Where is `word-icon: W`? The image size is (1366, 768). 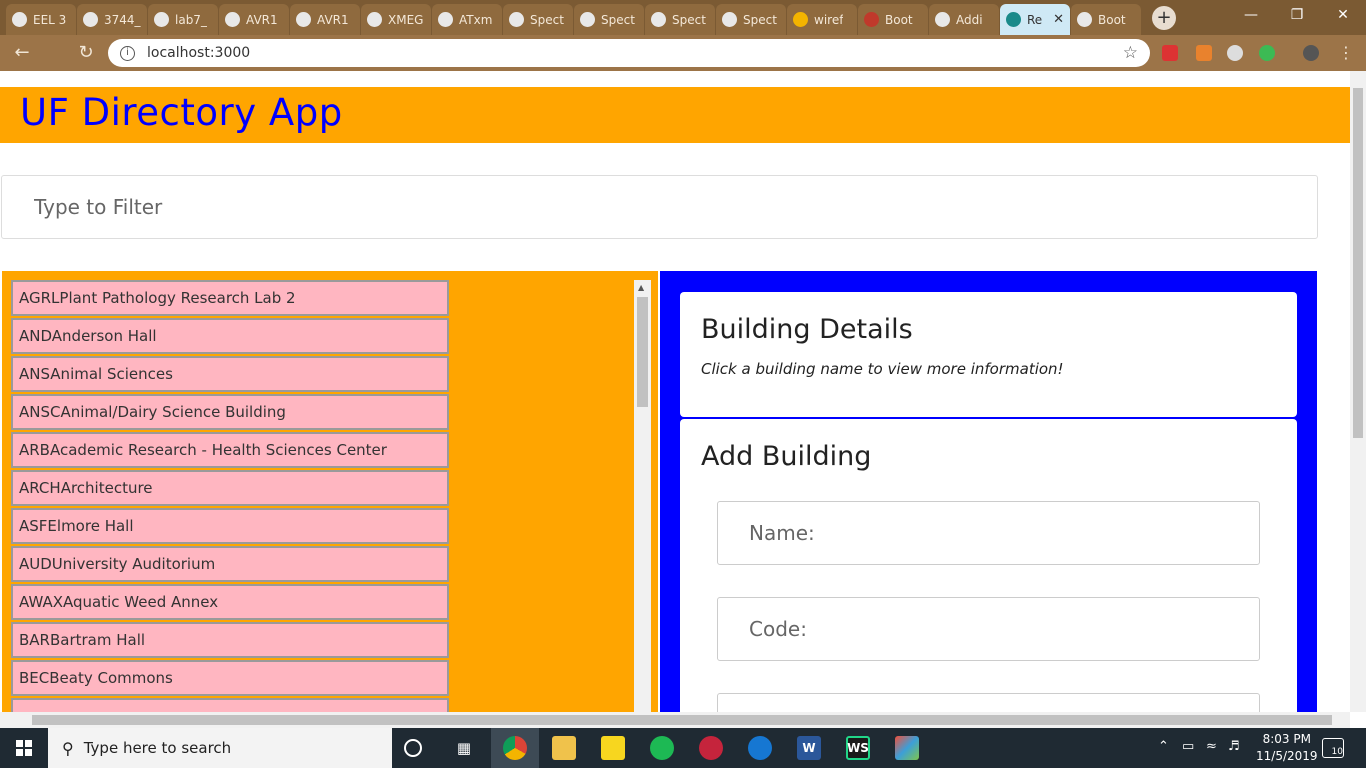 word-icon: W is located at coordinates (809, 748).